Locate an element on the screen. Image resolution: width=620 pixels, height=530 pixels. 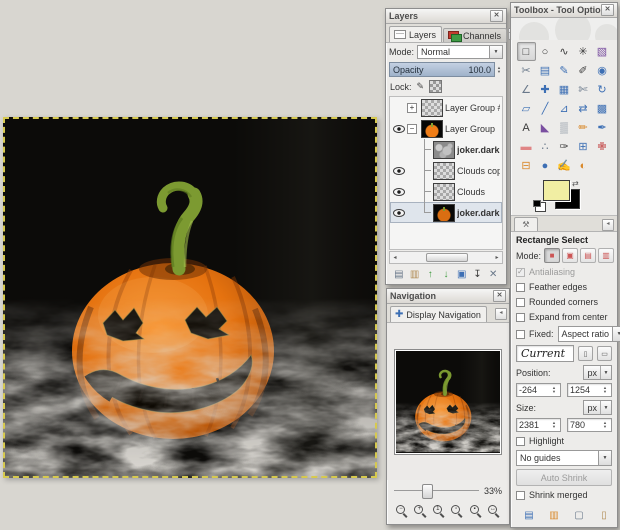
restore-tool-preset-button: ▥ is located at coordinates (554, 515).